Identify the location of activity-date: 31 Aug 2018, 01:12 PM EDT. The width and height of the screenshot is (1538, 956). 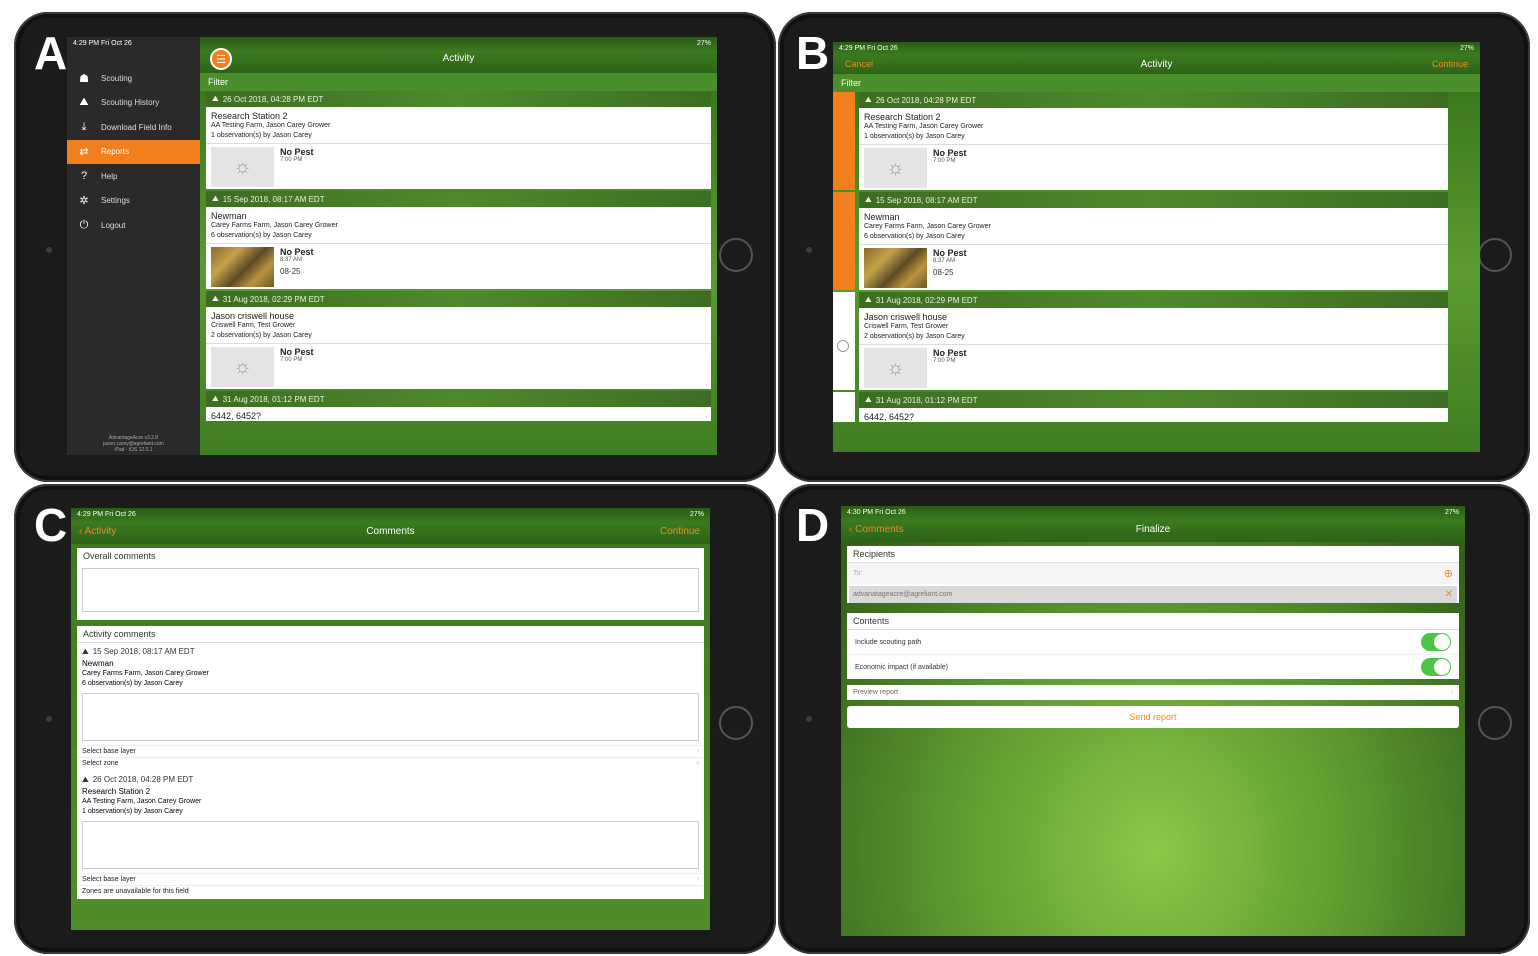
(926, 400).